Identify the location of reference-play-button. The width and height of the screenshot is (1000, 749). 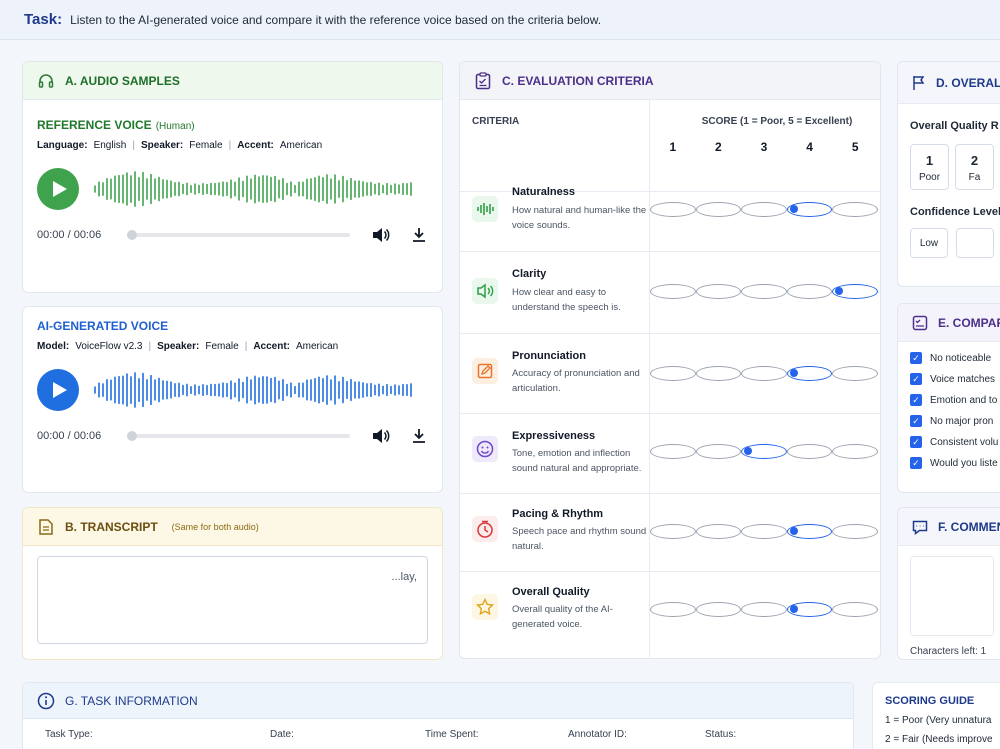
(58, 189).